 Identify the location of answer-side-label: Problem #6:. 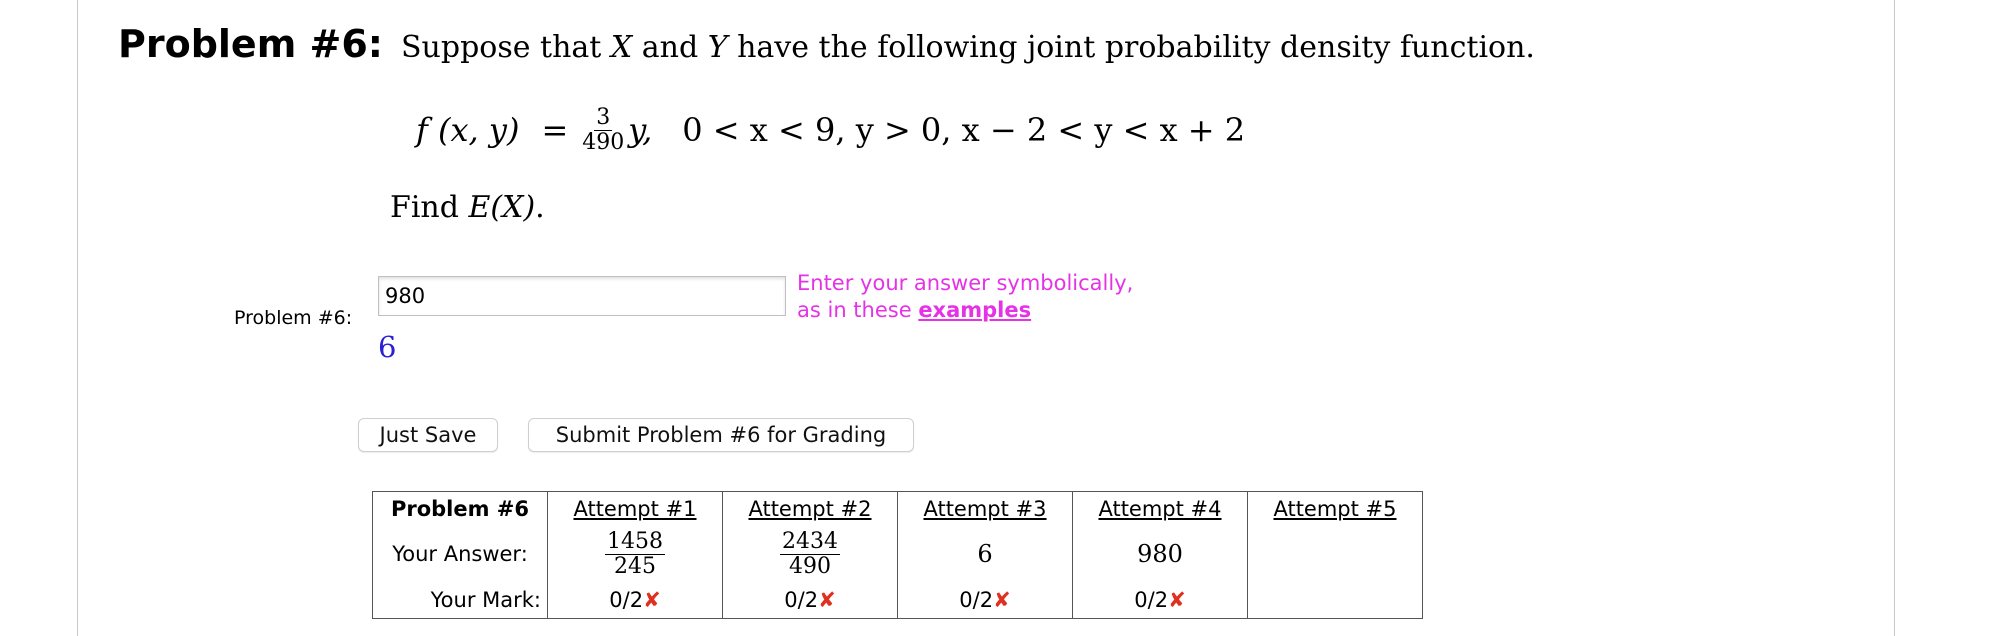
(293, 318).